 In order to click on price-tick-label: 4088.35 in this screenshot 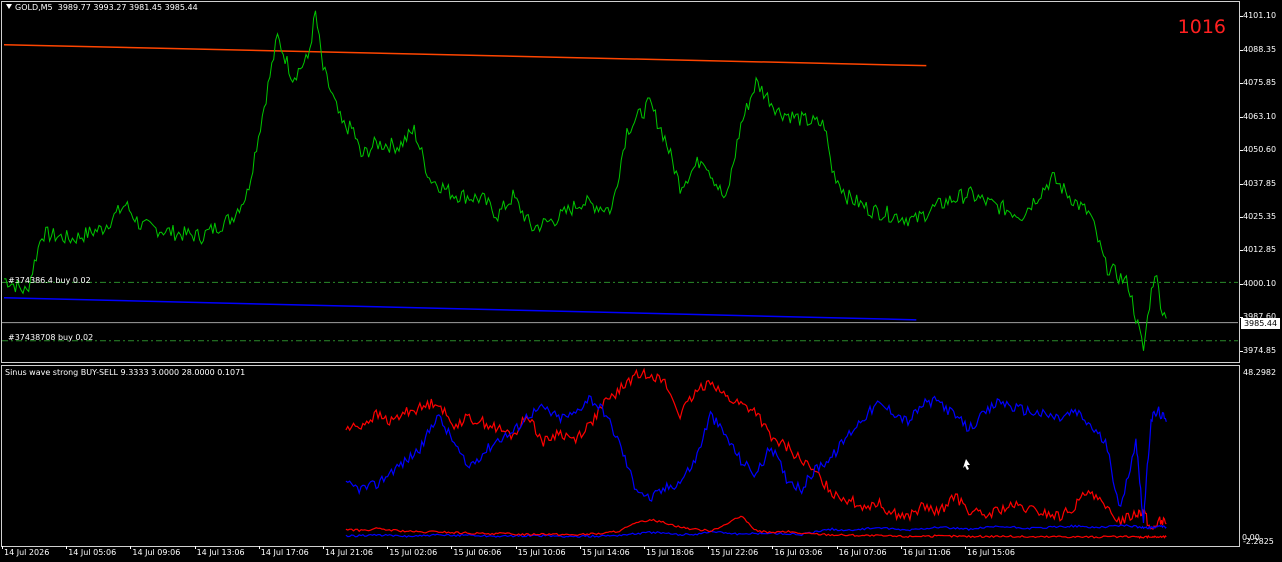, I will do `click(1260, 49)`.